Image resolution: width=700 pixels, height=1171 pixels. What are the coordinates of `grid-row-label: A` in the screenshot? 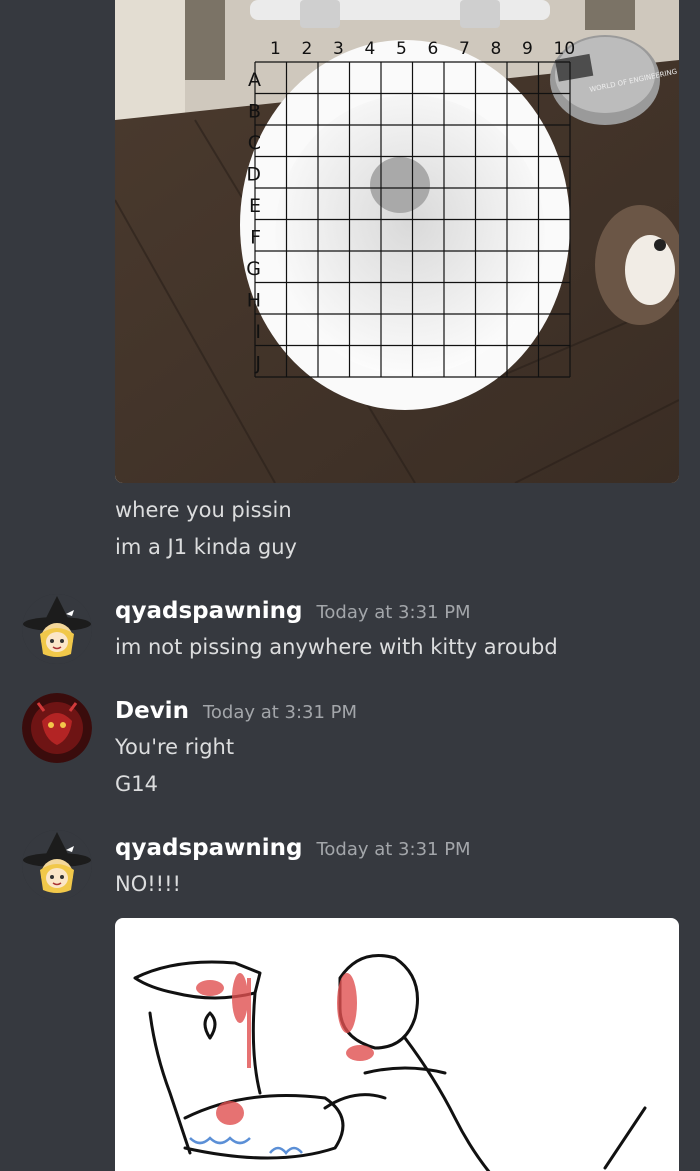 It's located at (254, 80).